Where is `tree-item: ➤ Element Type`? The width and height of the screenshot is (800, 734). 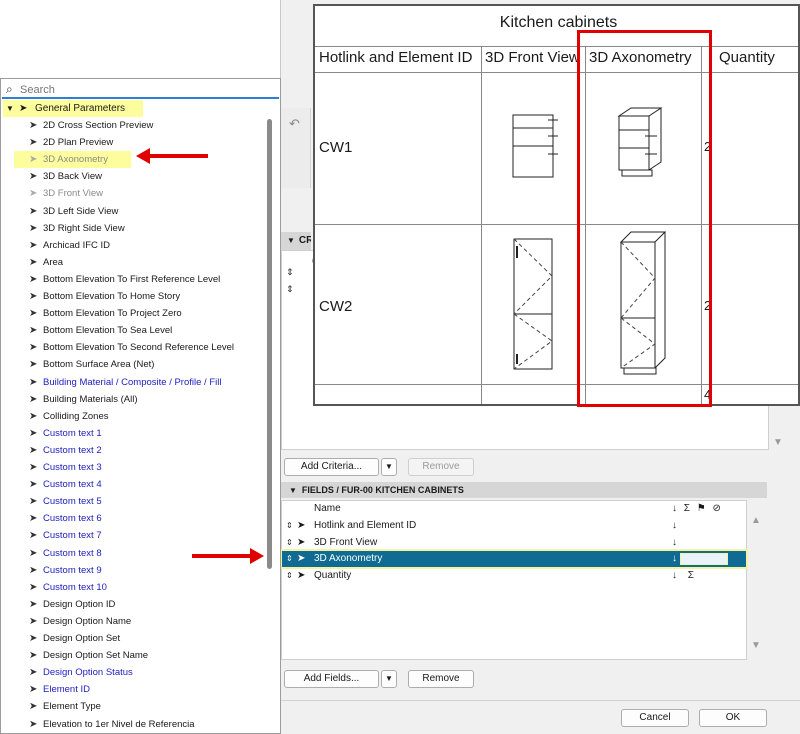 tree-item: ➤ Element Type is located at coordinates (135, 706).